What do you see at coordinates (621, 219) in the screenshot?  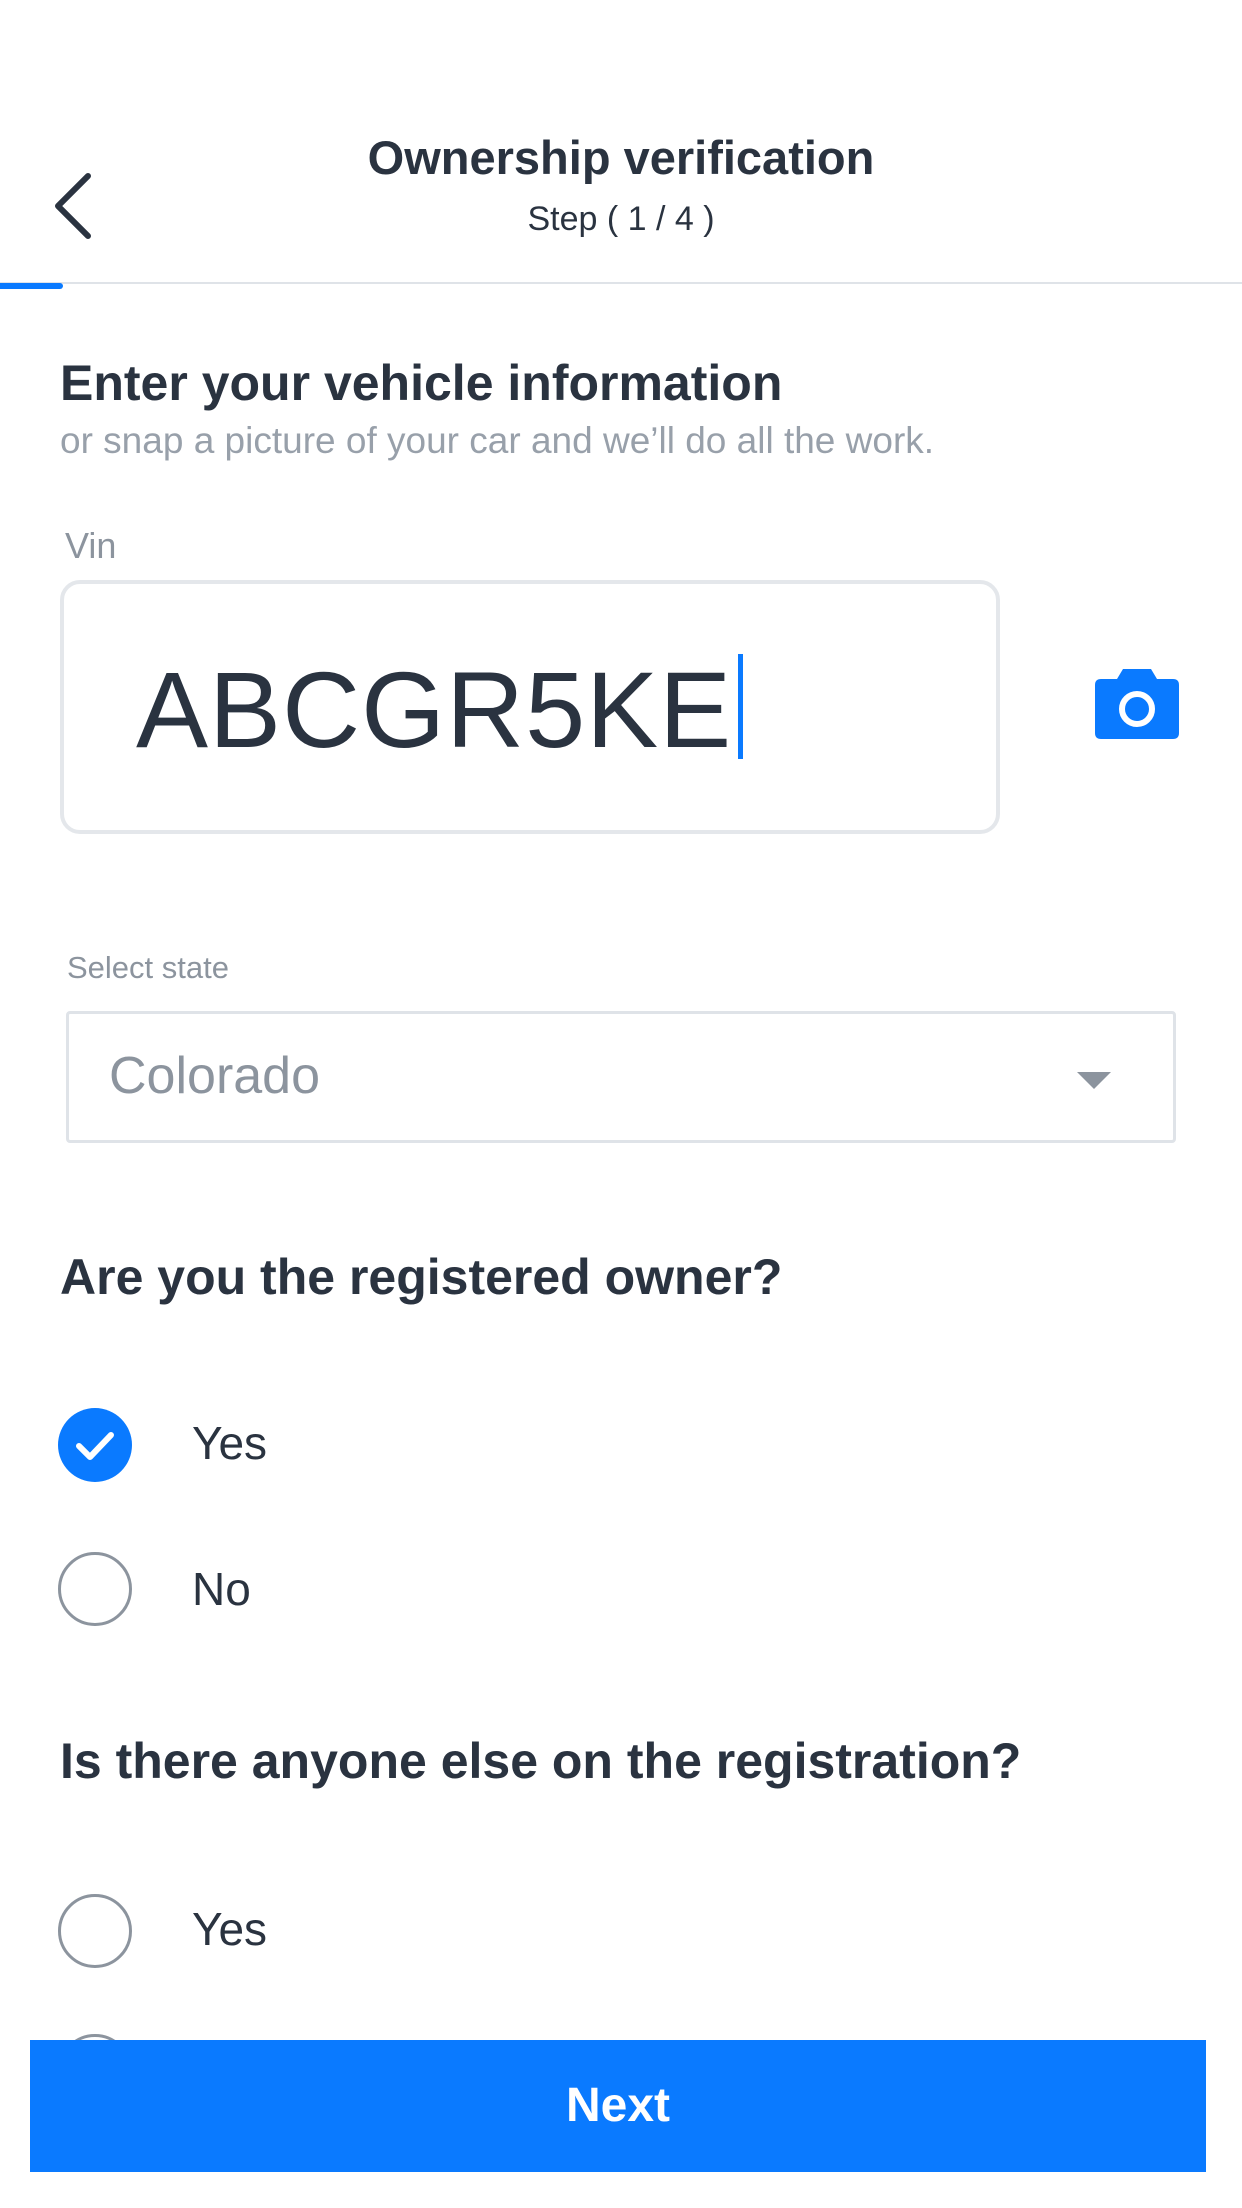 I see `step-indicator: Step ( 1 / 4 )` at bounding box center [621, 219].